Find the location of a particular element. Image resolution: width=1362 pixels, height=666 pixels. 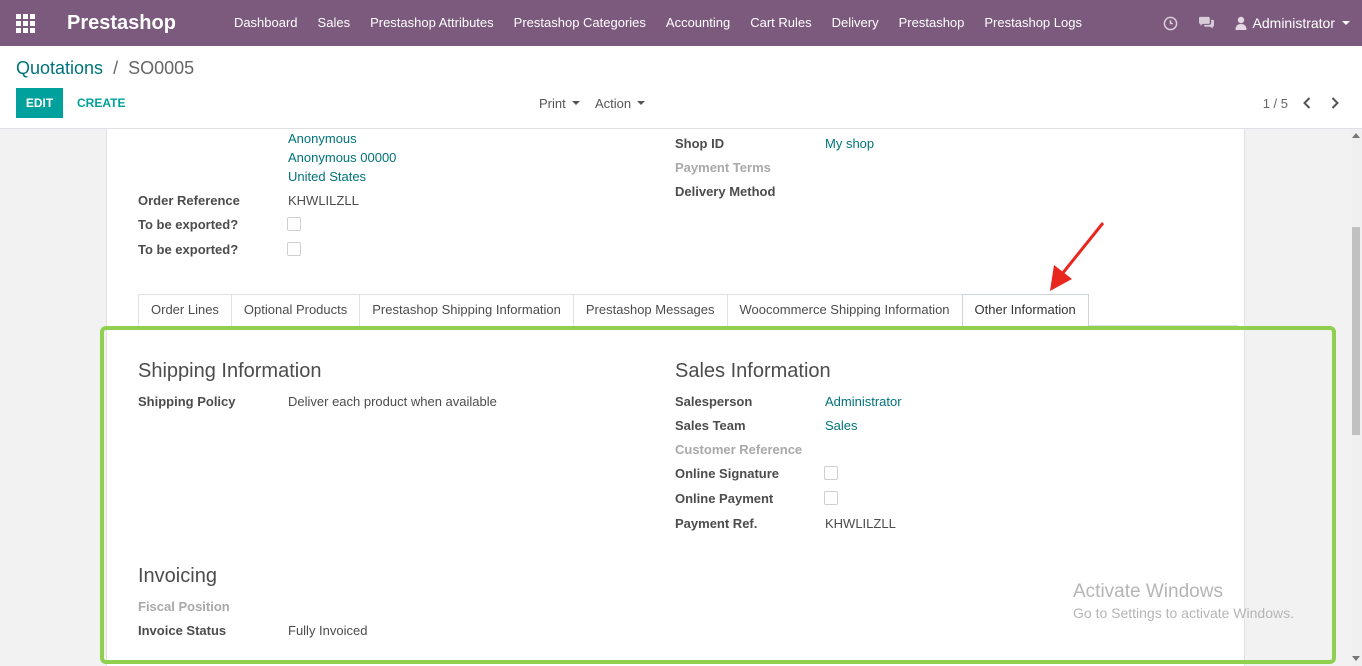

menu-item-cart-rules: Cart Rules is located at coordinates (780, 23).